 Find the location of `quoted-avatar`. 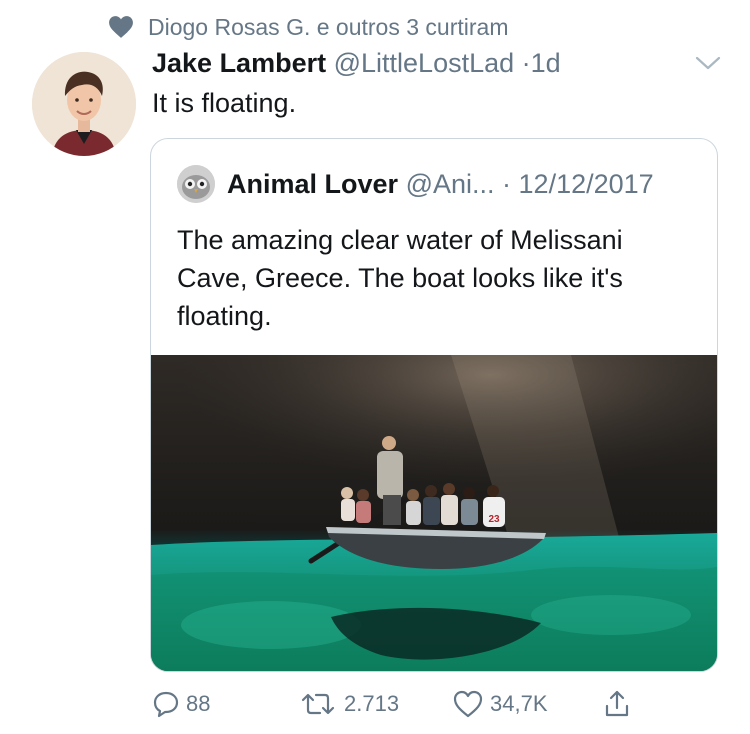

quoted-avatar is located at coordinates (196, 184).